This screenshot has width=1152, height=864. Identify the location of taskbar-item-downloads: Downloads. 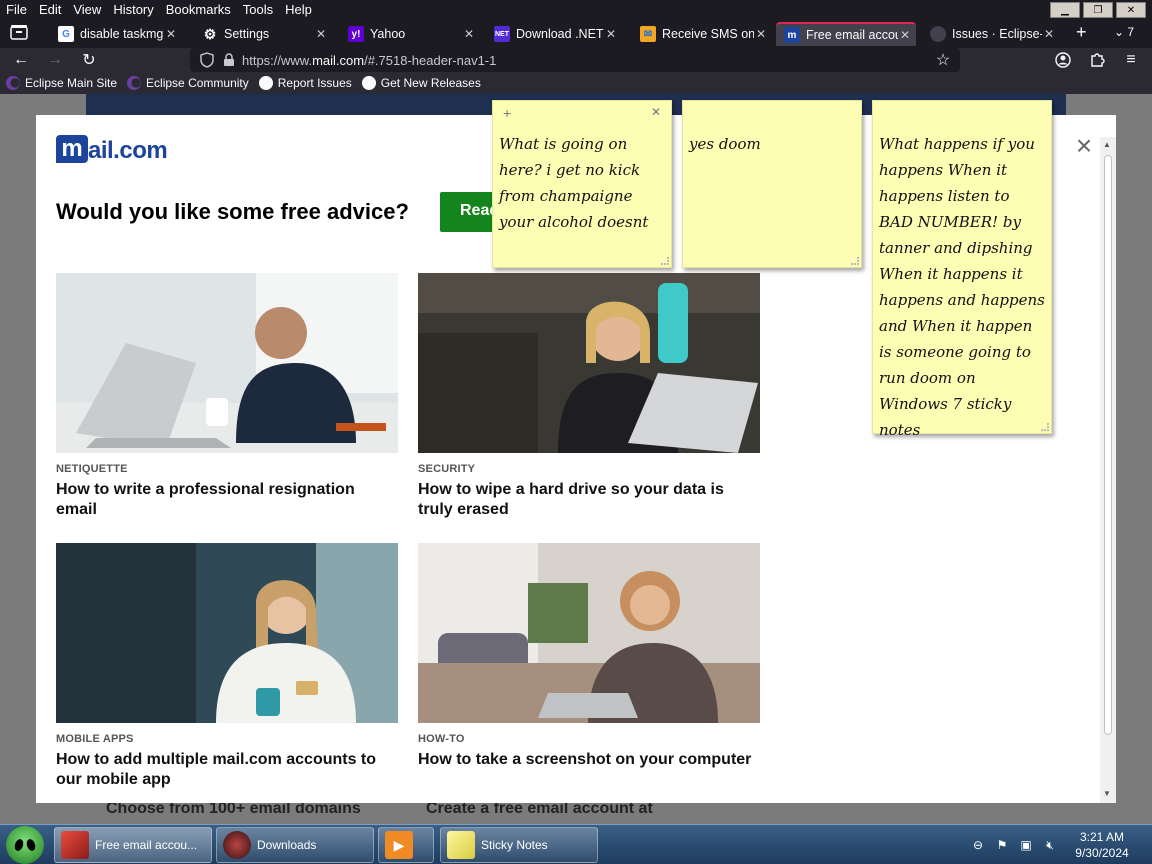
(295, 845).